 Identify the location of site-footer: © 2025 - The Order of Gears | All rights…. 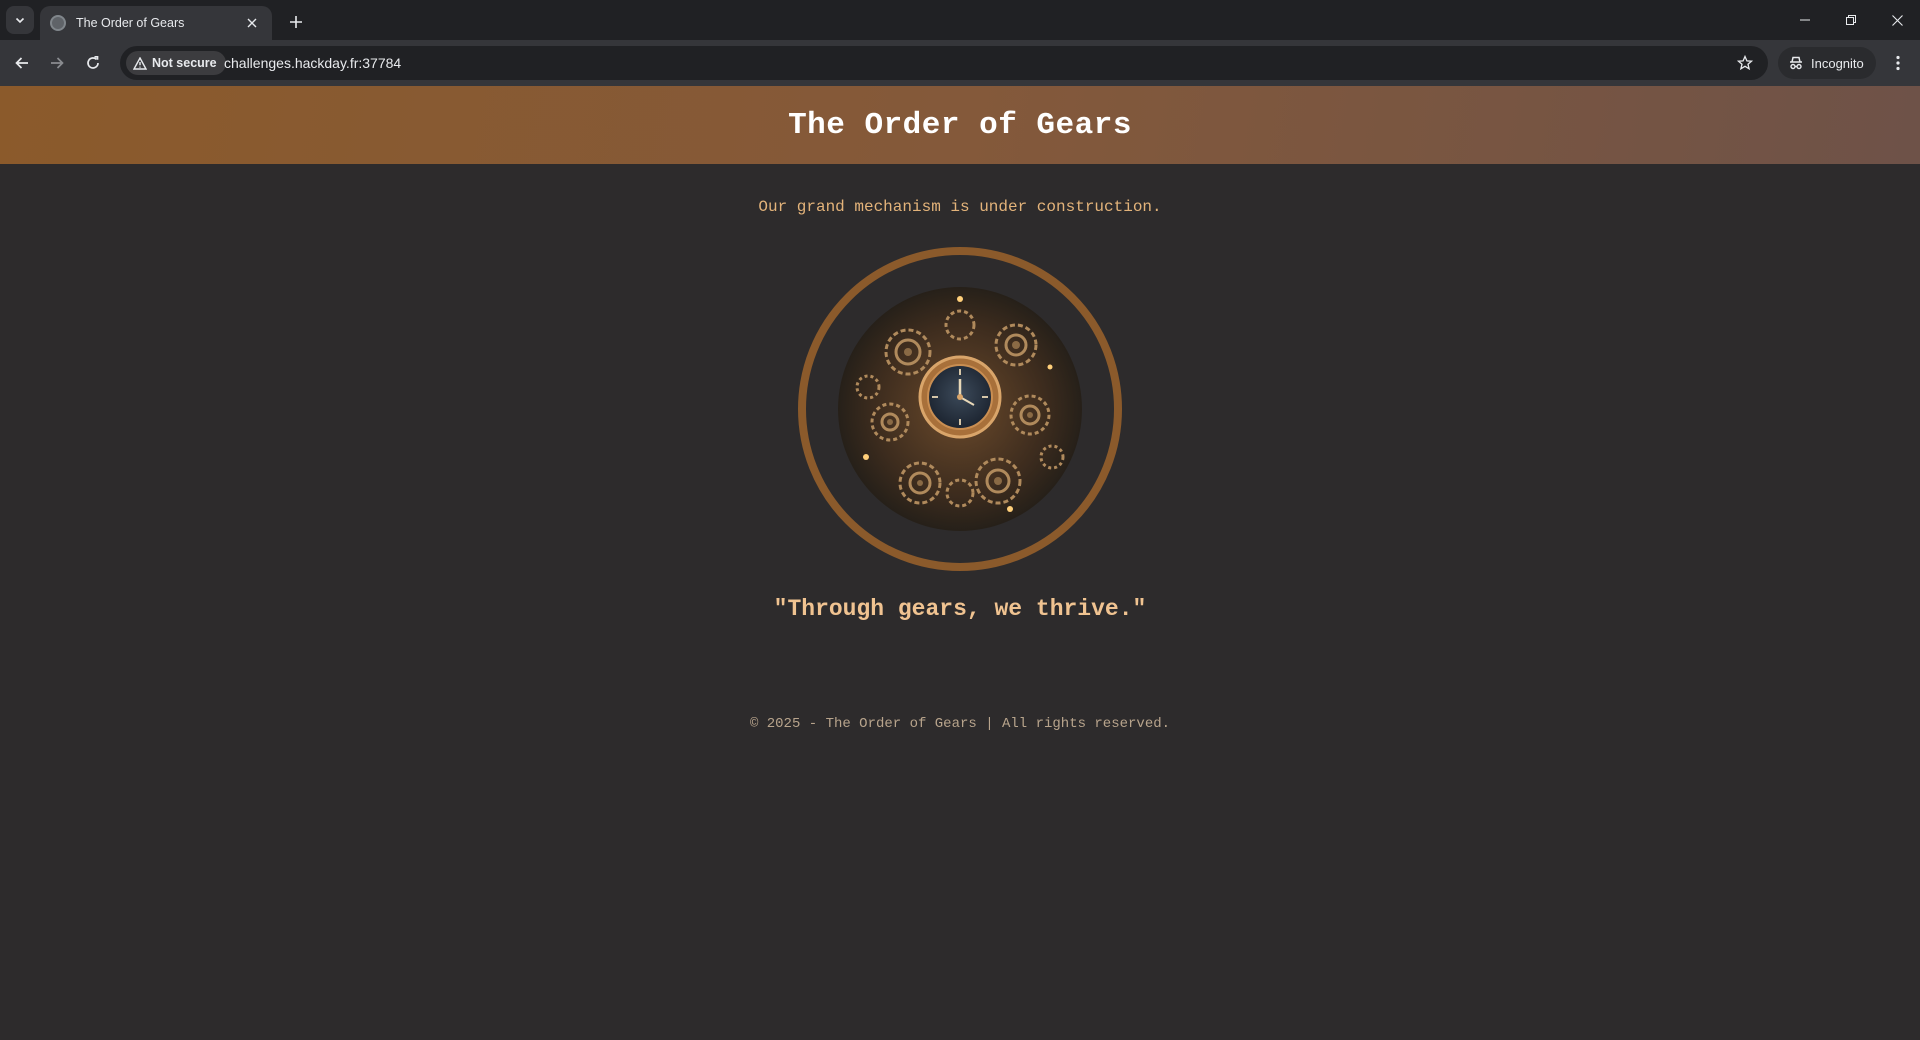
(960, 724).